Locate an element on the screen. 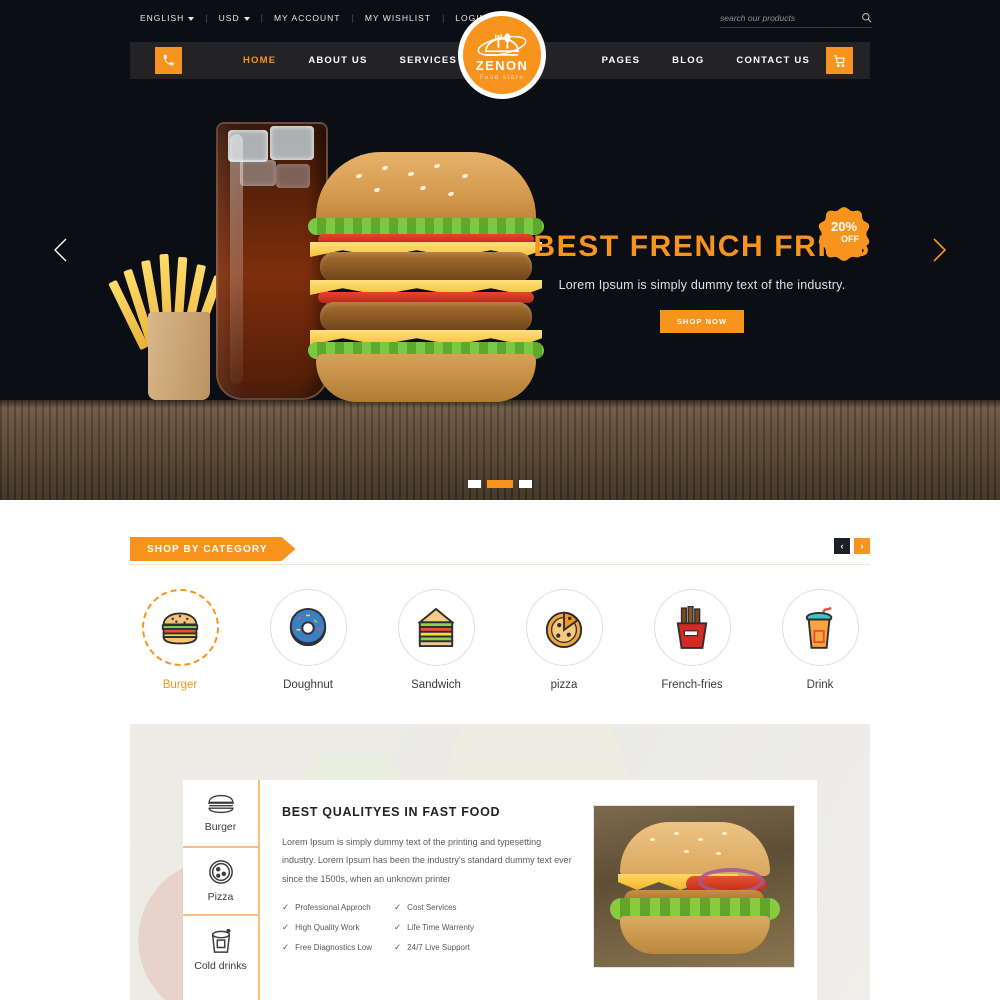 The width and height of the screenshot is (1000, 1000). search-box is located at coordinates (796, 20).